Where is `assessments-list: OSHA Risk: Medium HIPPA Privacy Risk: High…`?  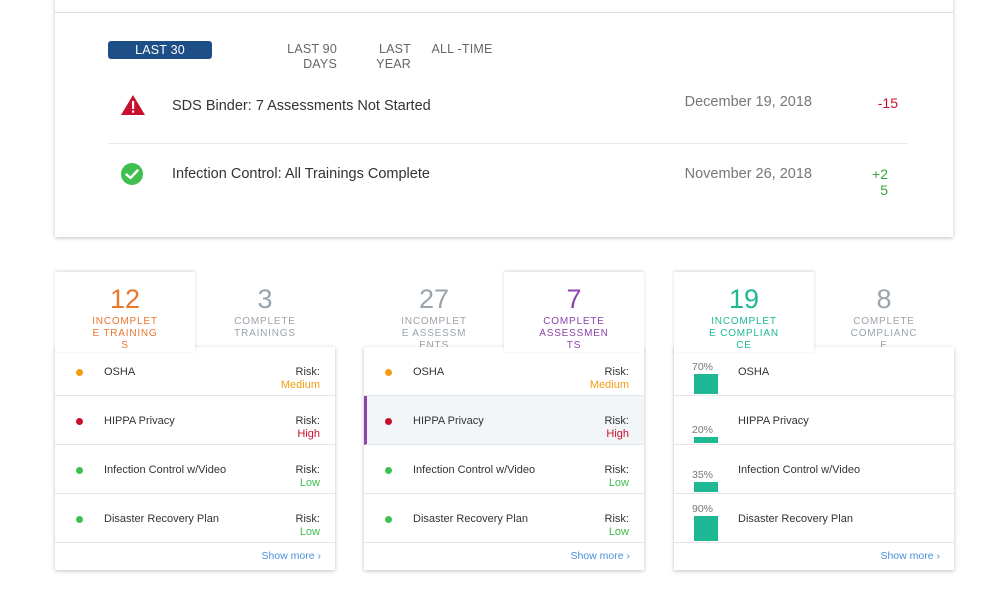 assessments-list: OSHA Risk: Medium HIPPA Privacy Risk: High… is located at coordinates (504, 458).